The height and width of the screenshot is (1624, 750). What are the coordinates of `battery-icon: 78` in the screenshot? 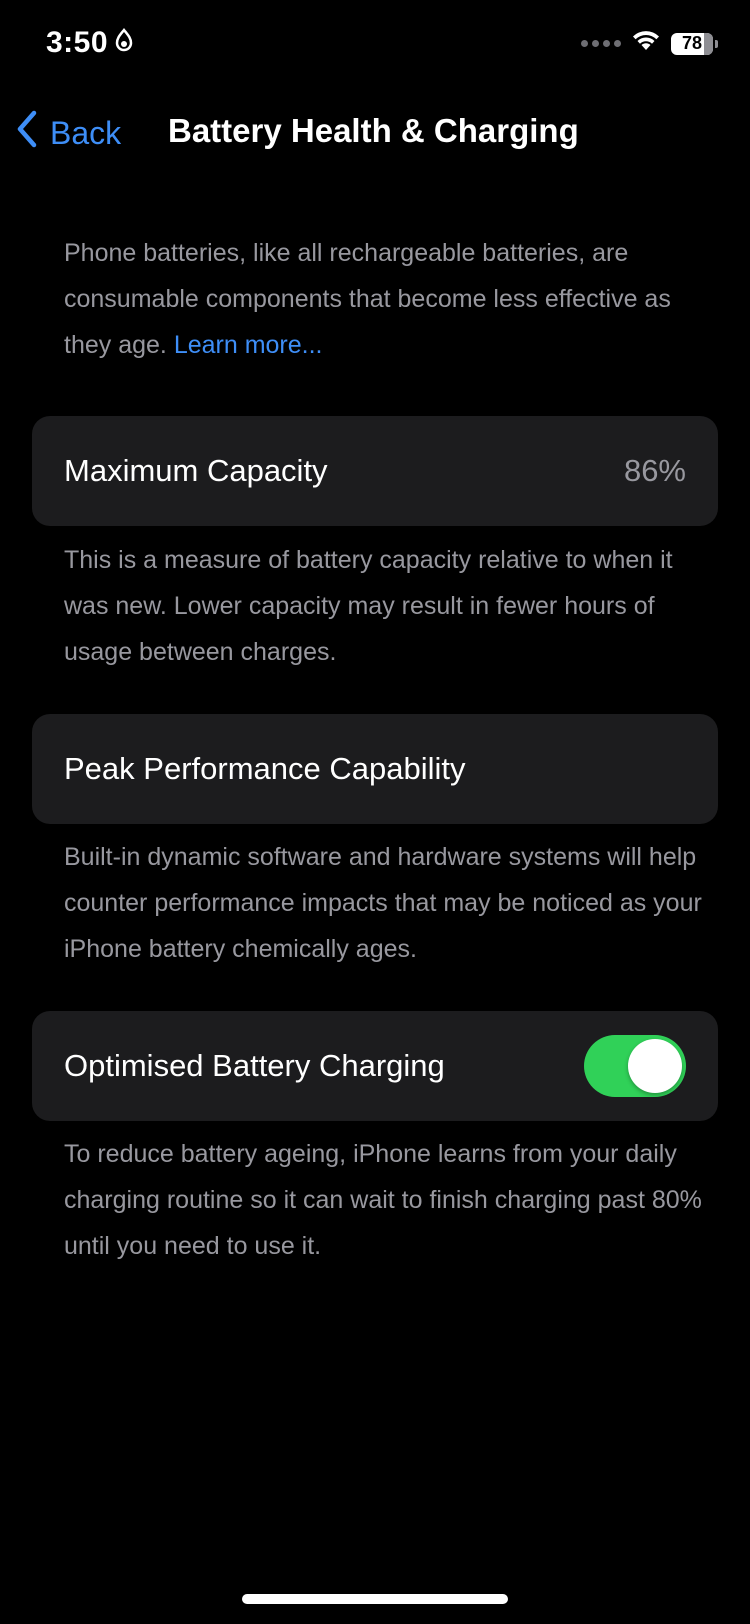 It's located at (694, 43).